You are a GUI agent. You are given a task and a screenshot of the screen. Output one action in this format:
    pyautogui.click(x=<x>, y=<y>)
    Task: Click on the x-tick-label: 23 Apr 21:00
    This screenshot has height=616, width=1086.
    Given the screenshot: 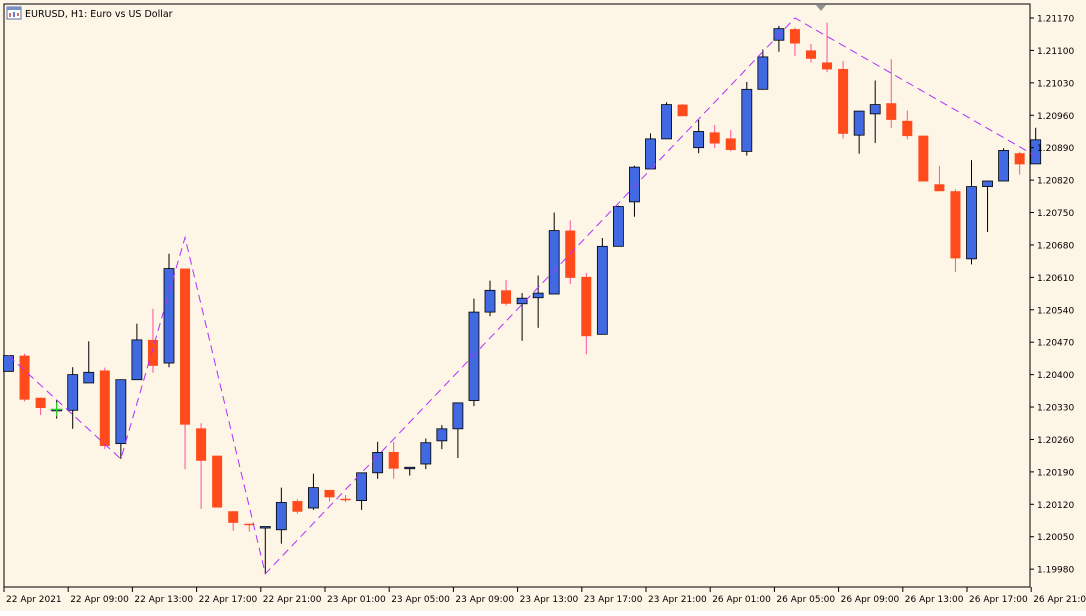 What is the action you would take?
    pyautogui.click(x=677, y=600)
    